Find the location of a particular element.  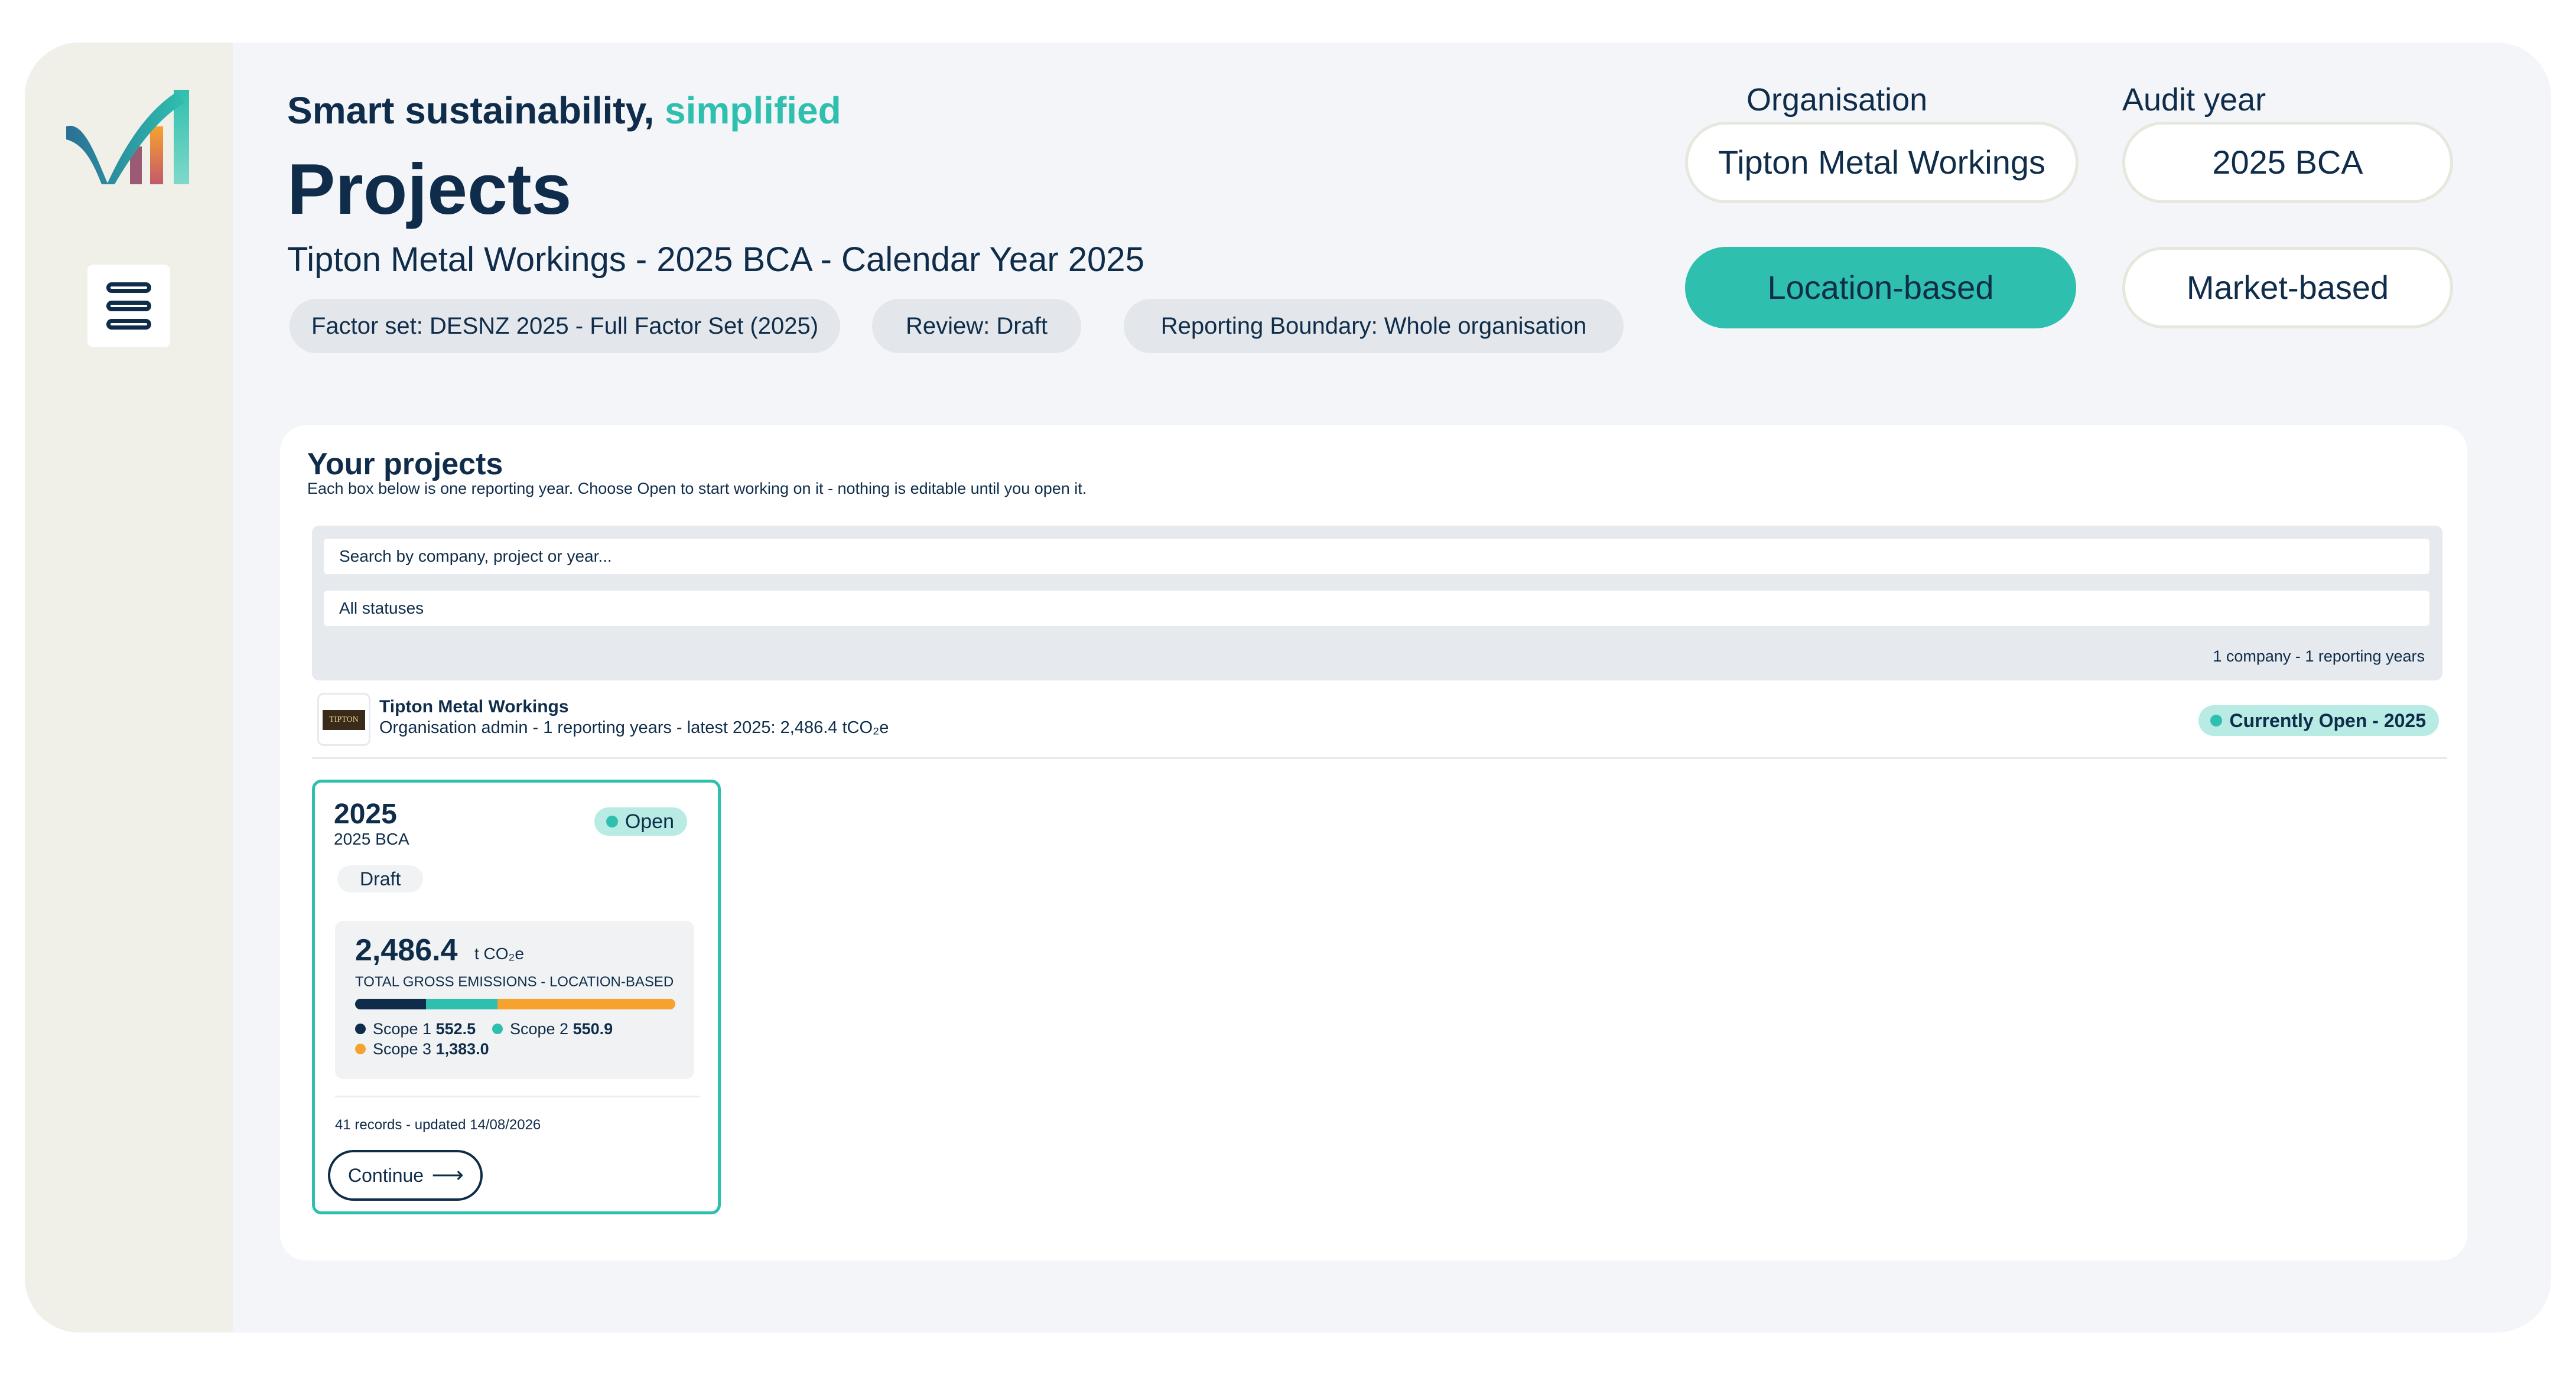

page-title: Projects is located at coordinates (430, 189).